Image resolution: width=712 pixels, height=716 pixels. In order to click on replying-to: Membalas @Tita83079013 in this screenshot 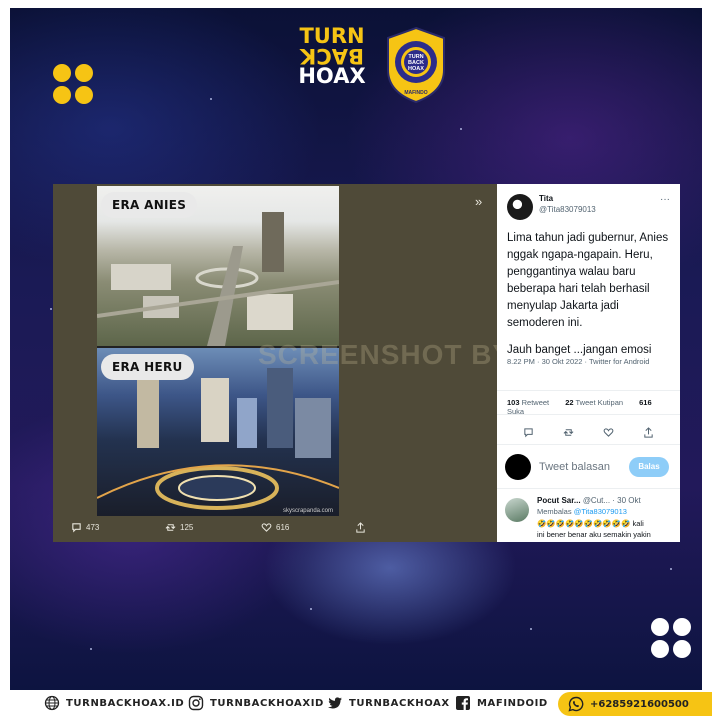, I will do `click(582, 511)`.